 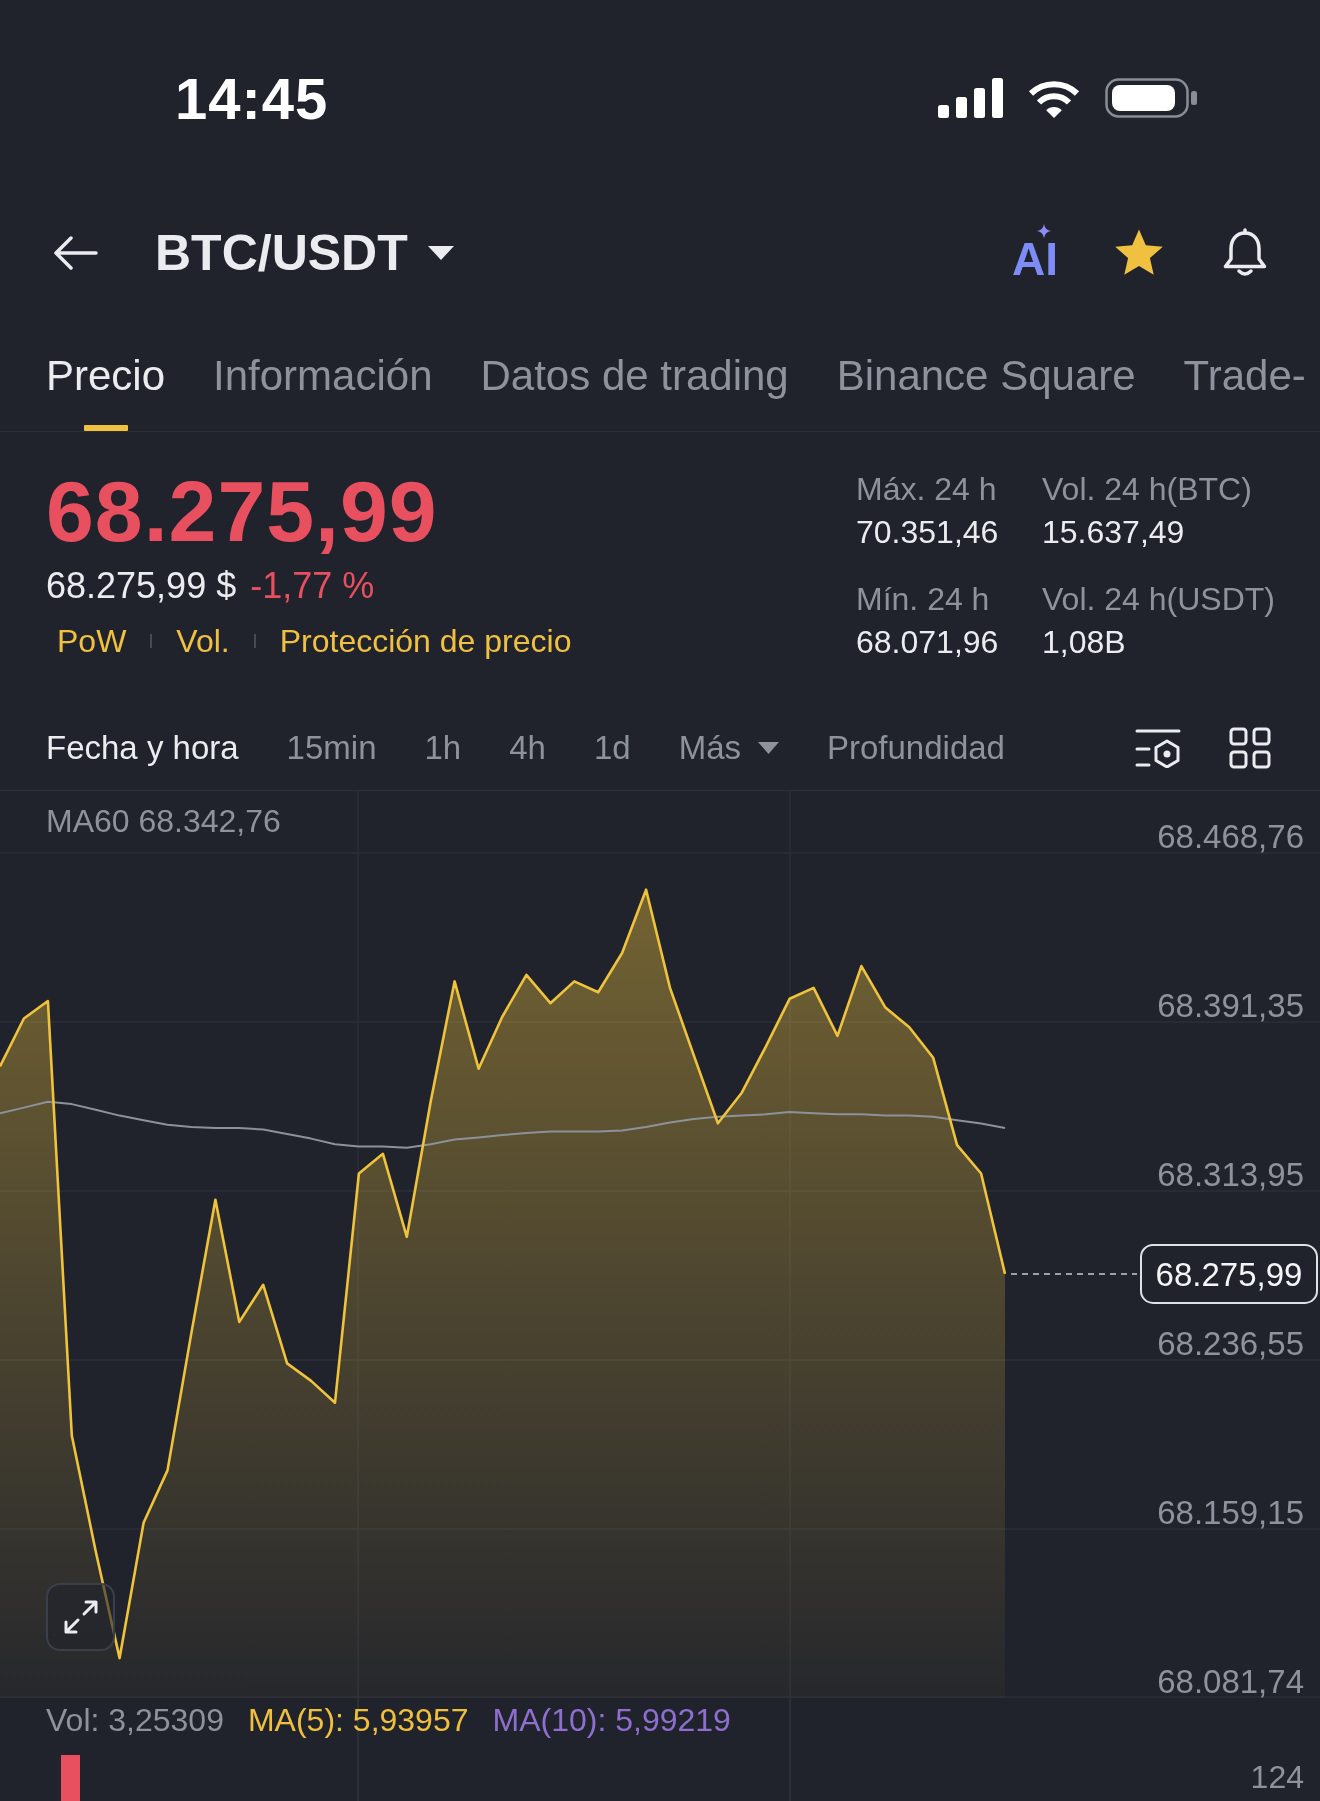 What do you see at coordinates (611, 1720) in the screenshot?
I see `volume-legend-item: MA(10): 5,99219` at bounding box center [611, 1720].